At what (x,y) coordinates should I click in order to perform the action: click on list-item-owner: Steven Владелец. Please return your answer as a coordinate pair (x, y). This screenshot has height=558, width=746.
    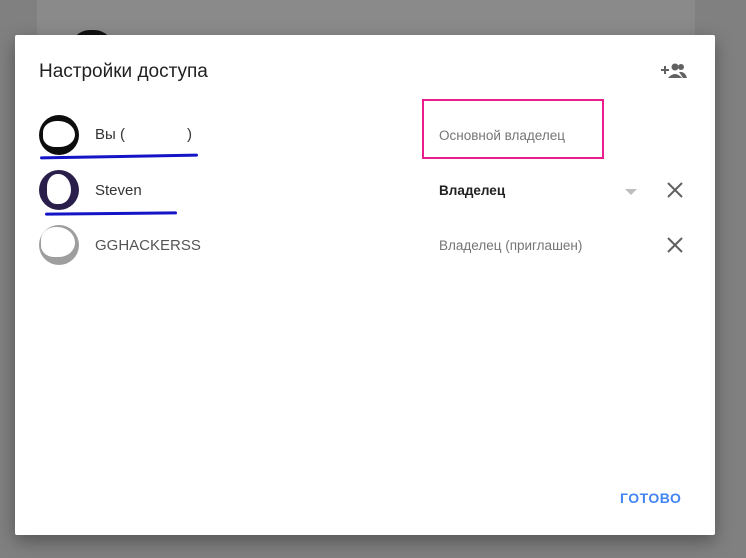
    Looking at the image, I should click on (365, 190).